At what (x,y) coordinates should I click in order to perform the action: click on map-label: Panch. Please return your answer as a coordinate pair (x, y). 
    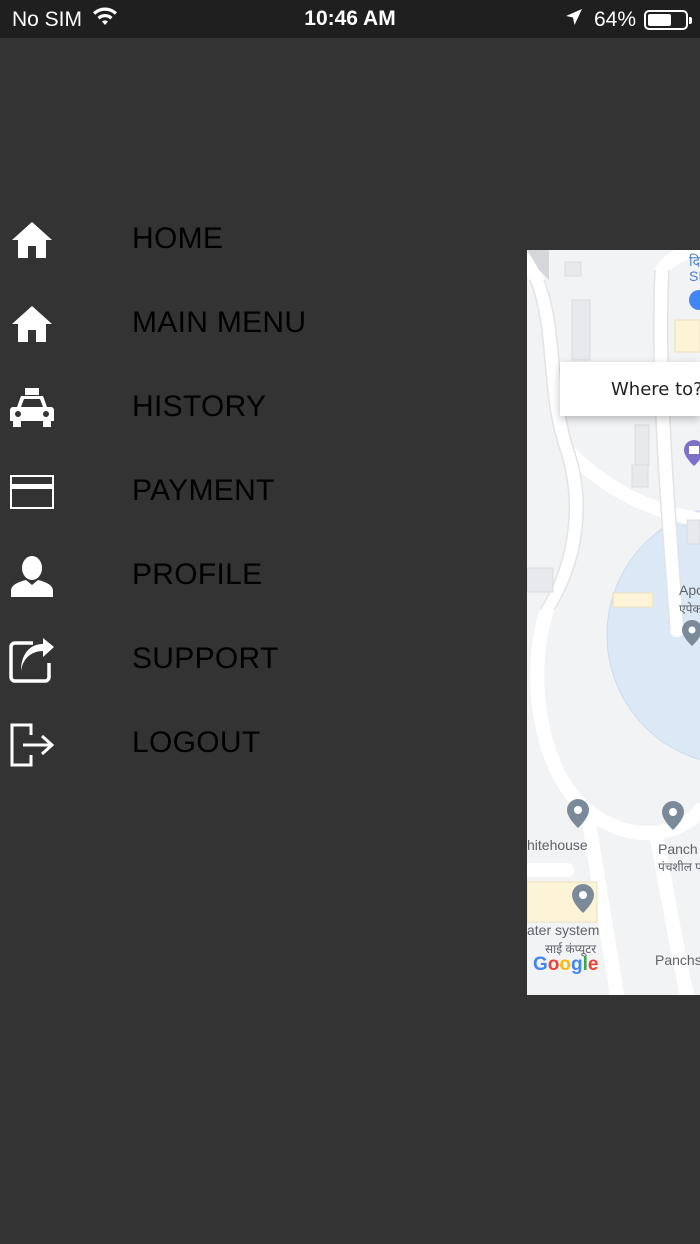
    Looking at the image, I should click on (678, 849).